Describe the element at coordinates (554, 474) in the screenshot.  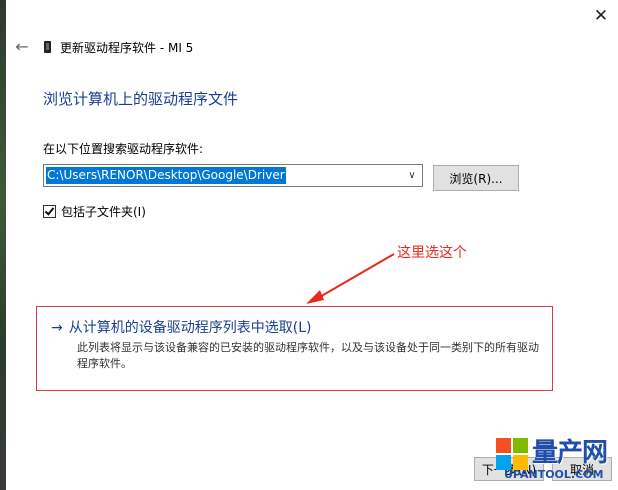
I see `watermark-url: UPANTOOL.COM` at that location.